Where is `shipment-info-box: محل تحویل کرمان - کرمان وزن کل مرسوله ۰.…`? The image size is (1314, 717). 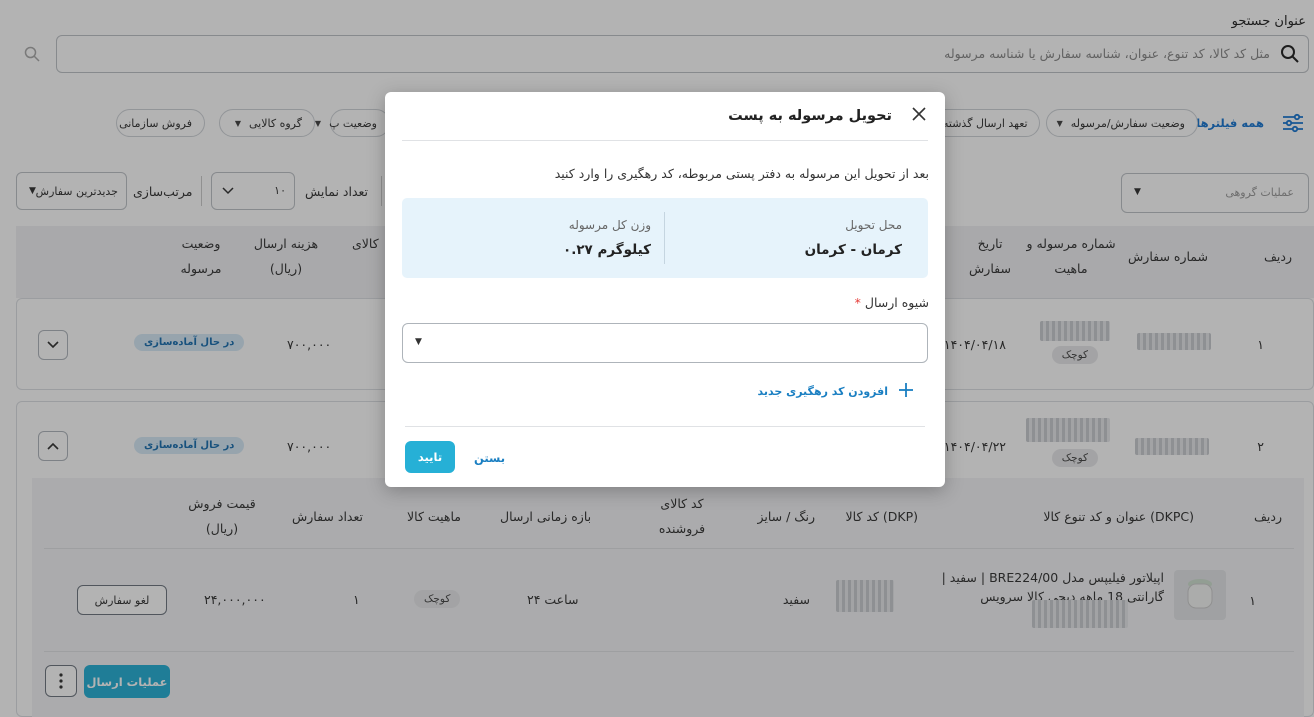 shipment-info-box: محل تحویل کرمان - کرمان وزن کل مرسوله ۰.… is located at coordinates (665, 238).